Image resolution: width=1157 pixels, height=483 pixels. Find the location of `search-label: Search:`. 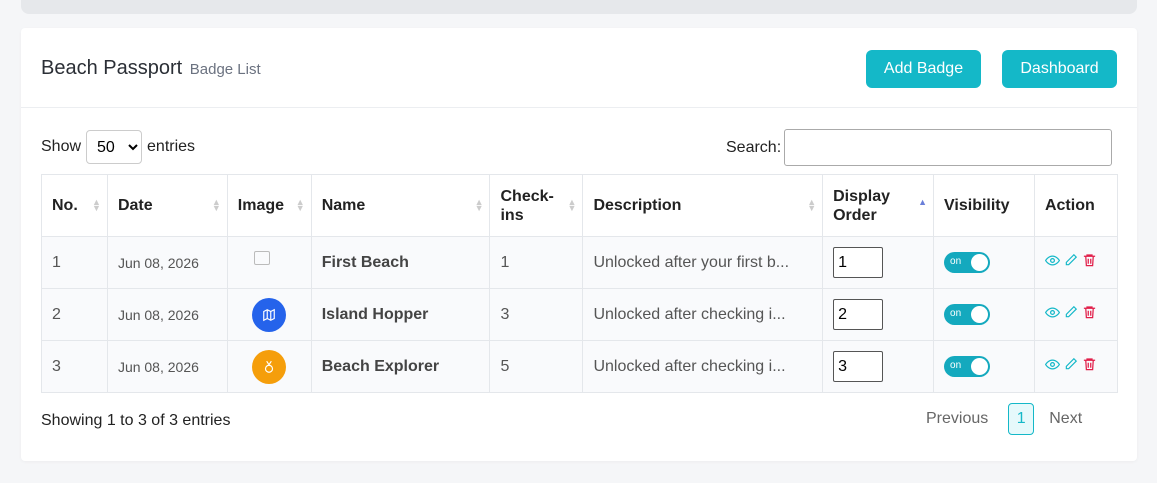

search-label: Search: is located at coordinates (754, 147).